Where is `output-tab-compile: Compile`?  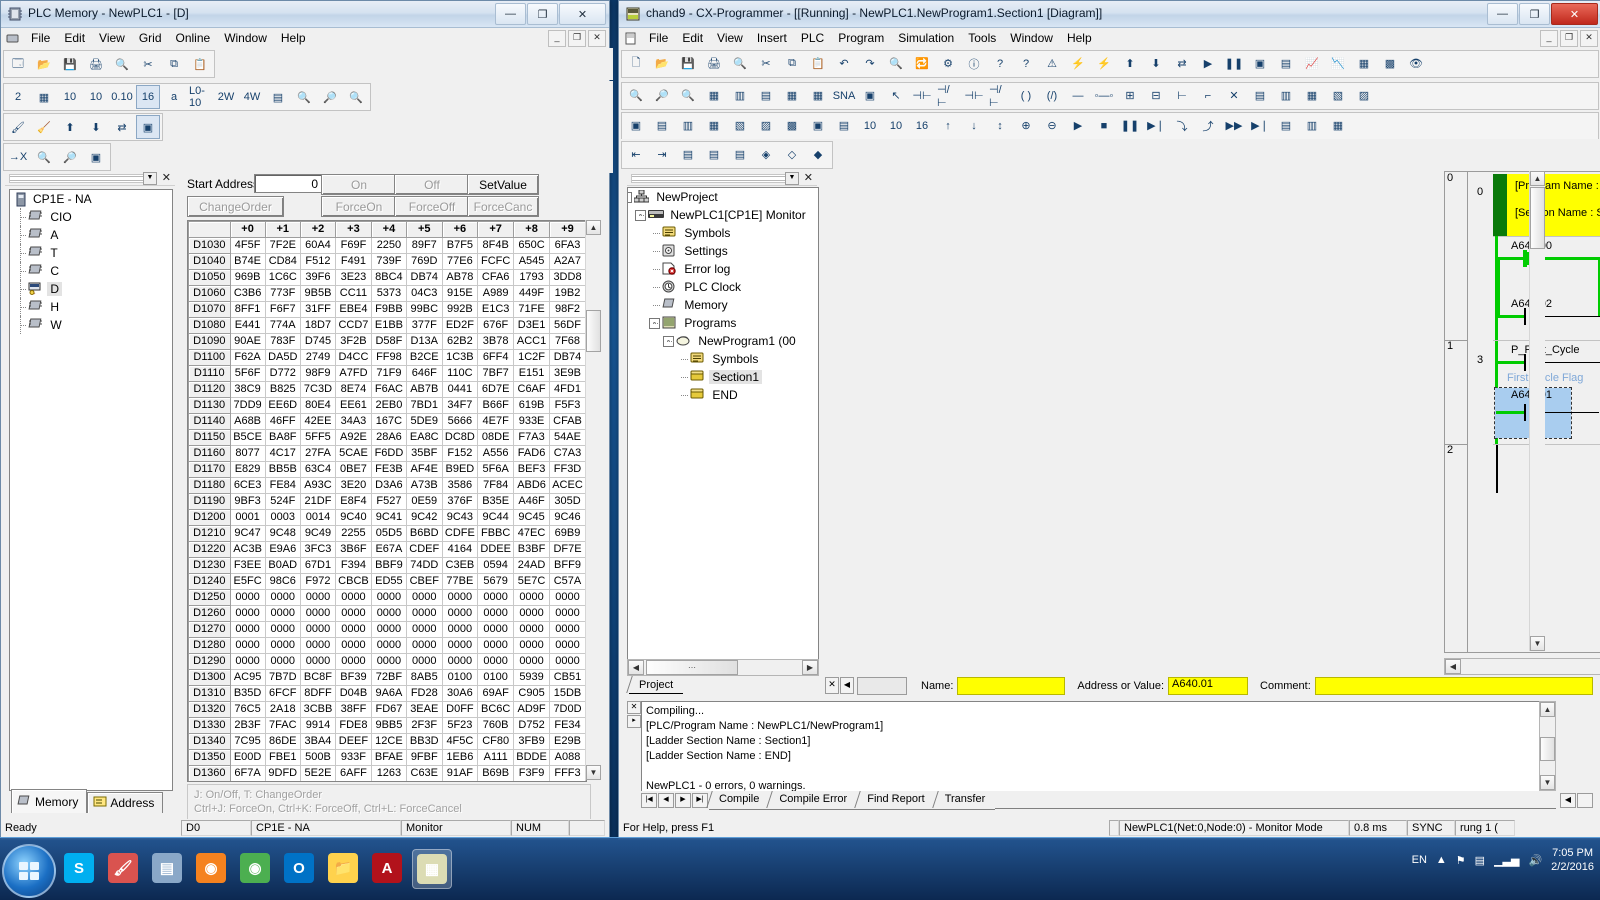
output-tab-compile: Compile is located at coordinates (739, 799).